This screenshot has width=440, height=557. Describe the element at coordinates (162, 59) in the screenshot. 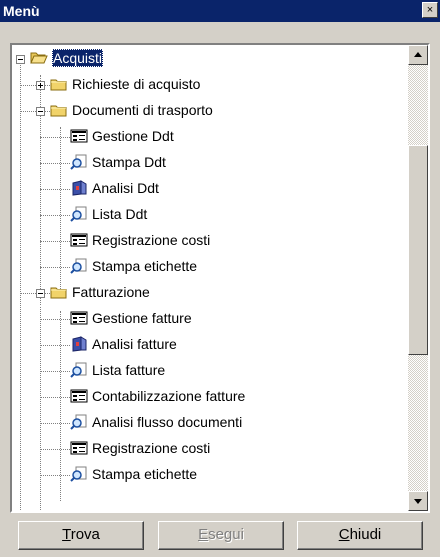

I see `tree-node-acquisti: Acquisti` at that location.